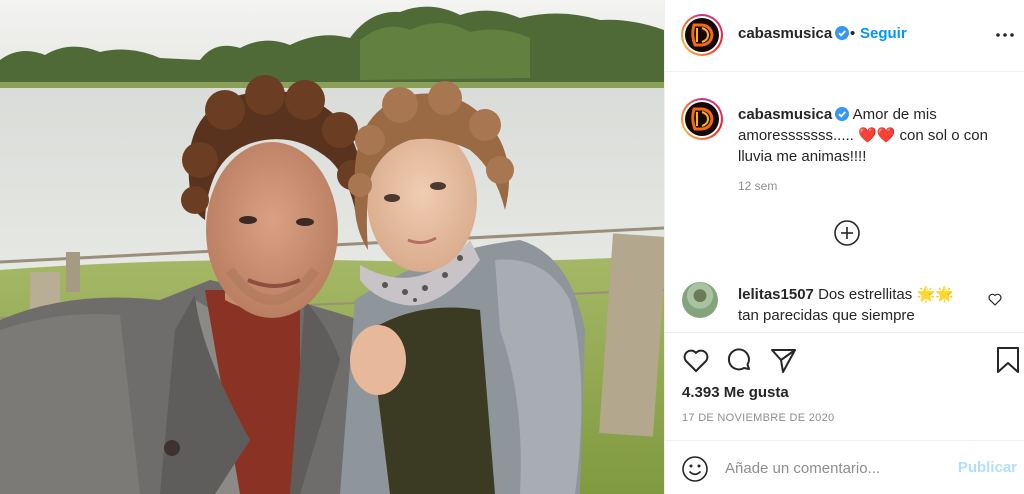  Describe the element at coordinates (877, 135) in the screenshot. I see `caption-hearts: ❤️❤️` at that location.